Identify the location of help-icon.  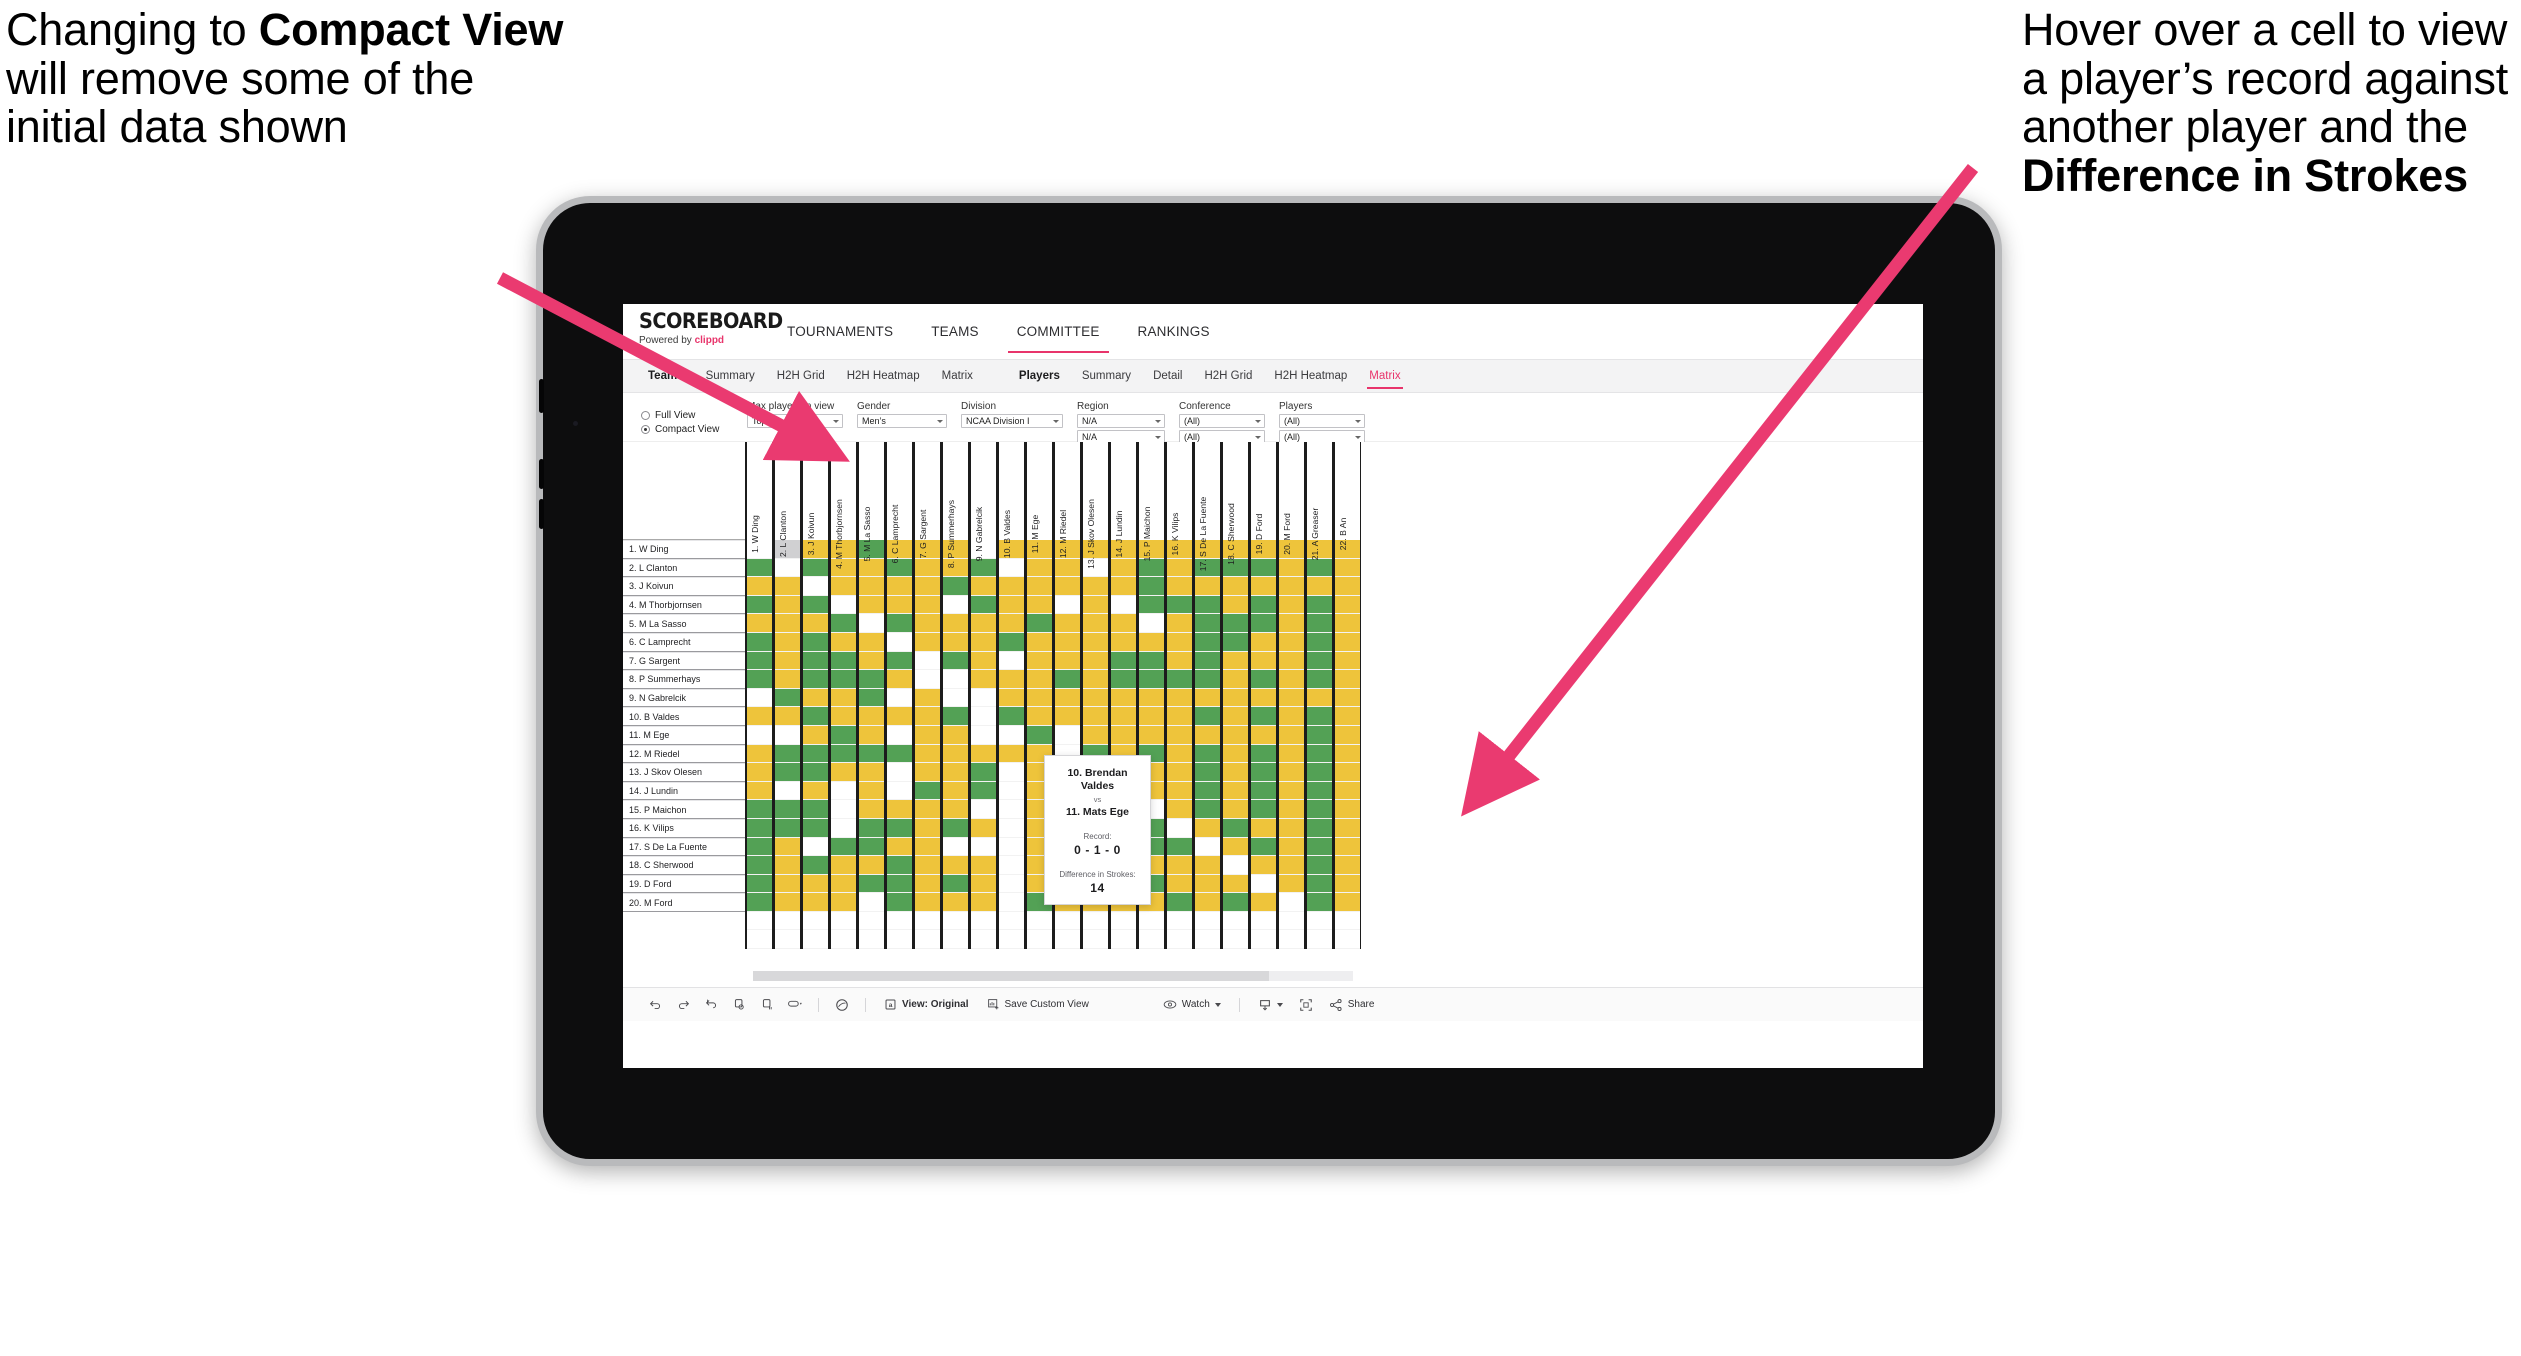
(842, 1005).